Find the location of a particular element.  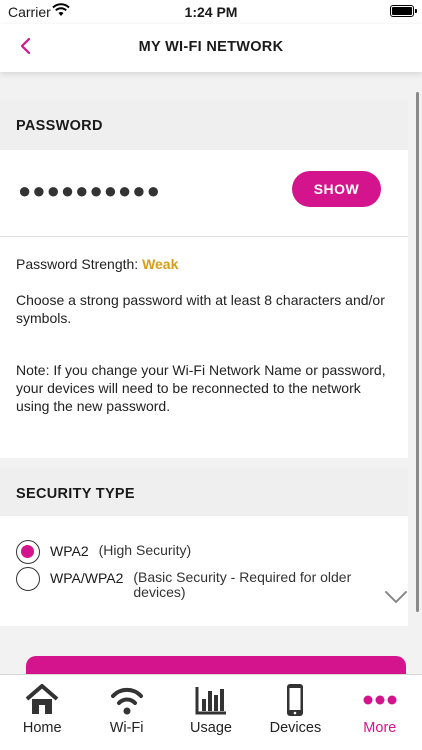

page-title: MY WI-FI NETWORK is located at coordinates (211, 47).